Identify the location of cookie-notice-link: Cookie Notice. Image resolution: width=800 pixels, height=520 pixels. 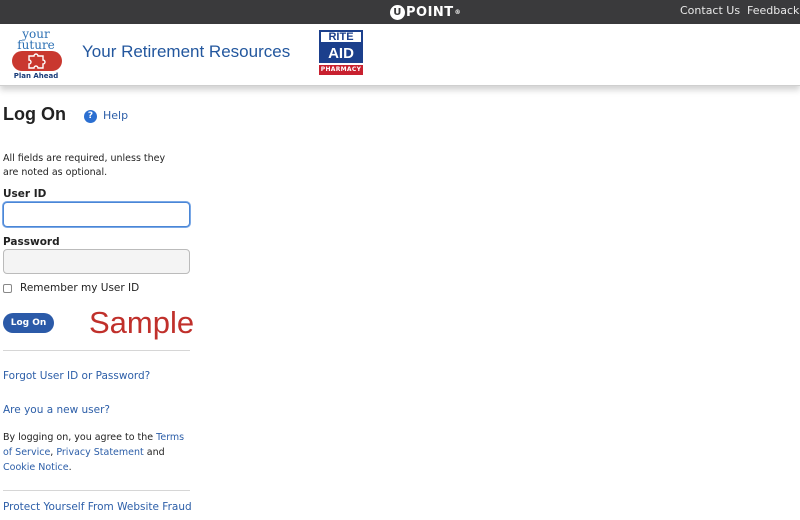
(36, 467).